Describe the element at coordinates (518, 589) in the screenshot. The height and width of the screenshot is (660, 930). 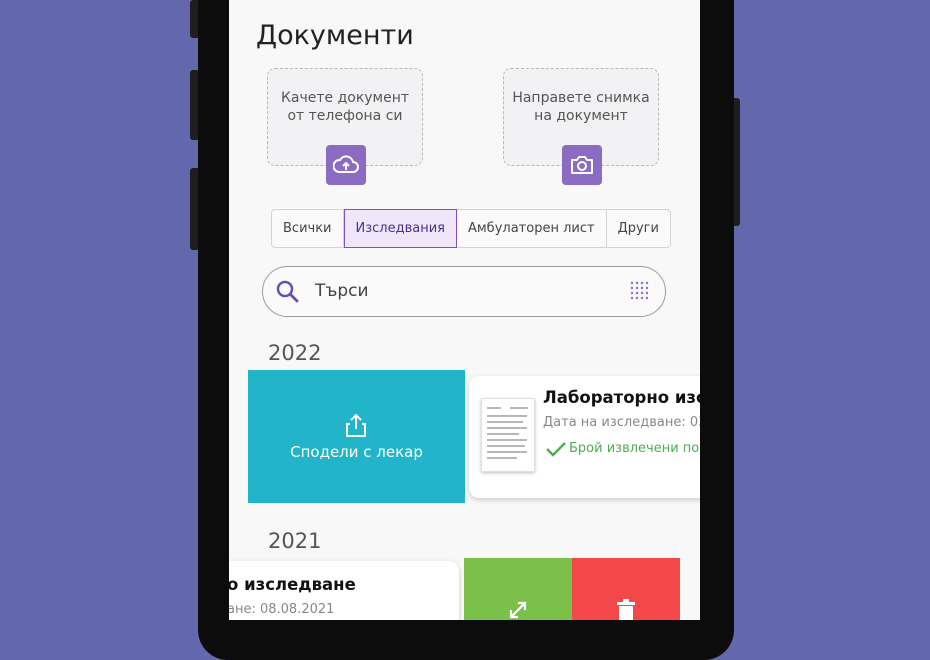
I see `expand-button` at that location.